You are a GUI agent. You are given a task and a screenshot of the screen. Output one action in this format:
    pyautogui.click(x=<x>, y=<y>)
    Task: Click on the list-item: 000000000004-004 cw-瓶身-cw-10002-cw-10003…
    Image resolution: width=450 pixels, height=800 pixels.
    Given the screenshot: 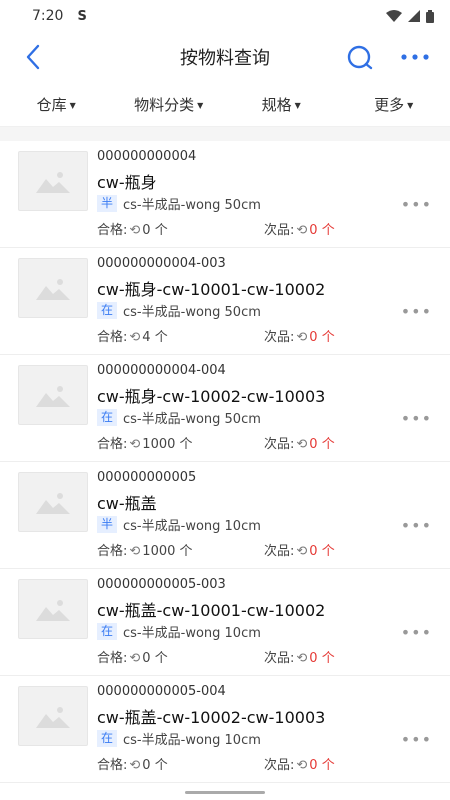 What is the action you would take?
    pyautogui.click(x=225, y=408)
    